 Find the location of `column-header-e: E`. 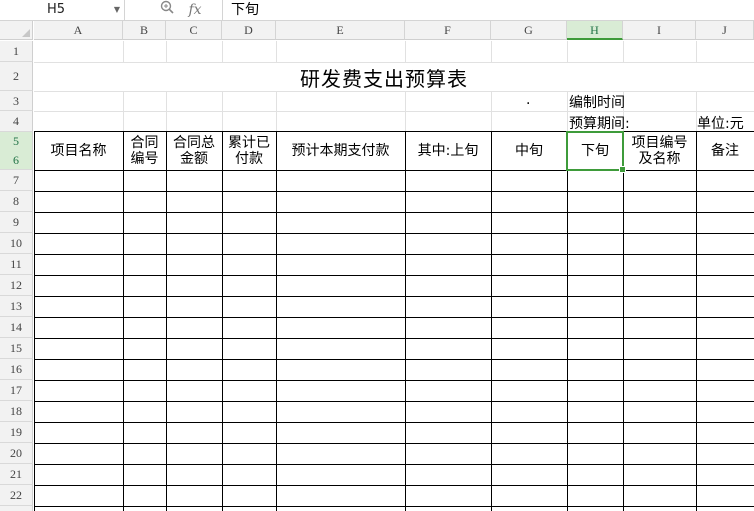

column-header-e: E is located at coordinates (340, 30).